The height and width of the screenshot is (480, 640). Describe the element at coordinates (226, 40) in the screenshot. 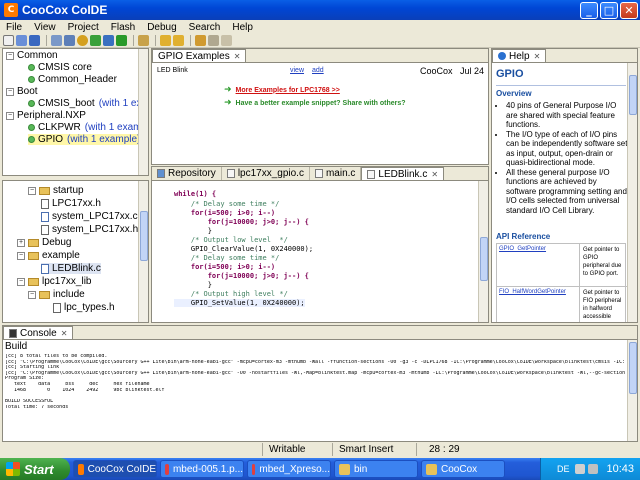

I see `forward-icon` at that location.